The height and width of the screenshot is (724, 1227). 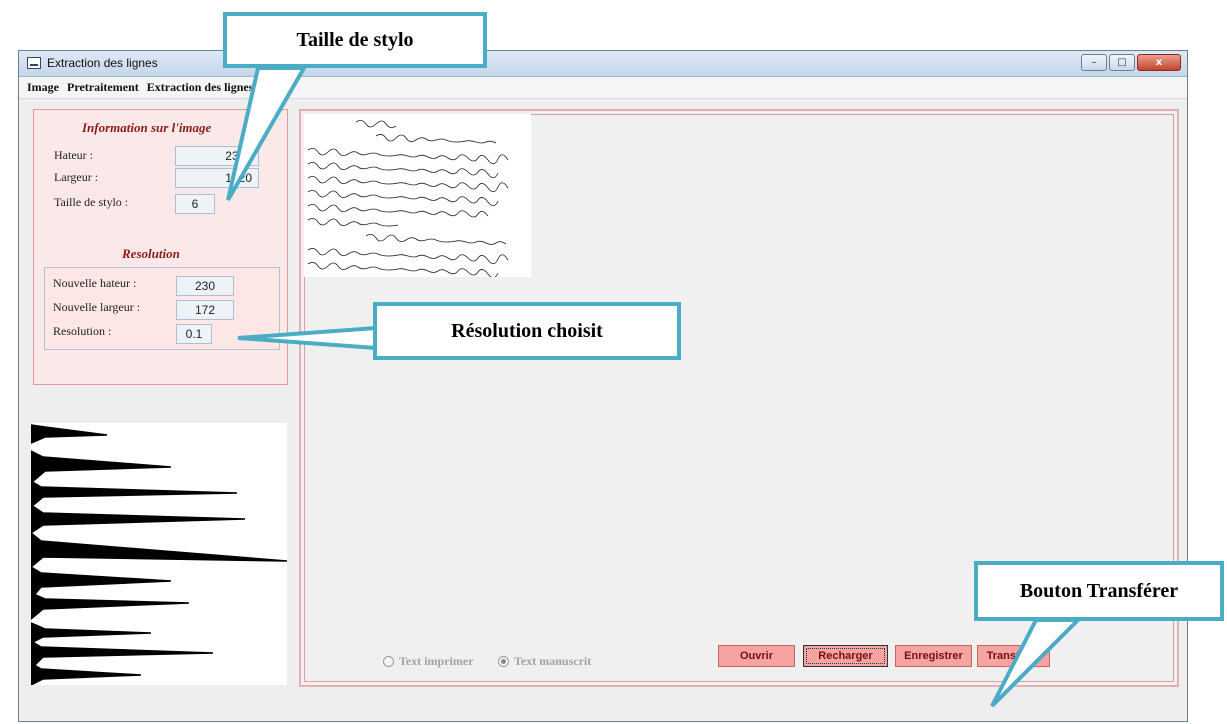 What do you see at coordinates (195, 204) in the screenshot?
I see `pen-size-field: 6` at bounding box center [195, 204].